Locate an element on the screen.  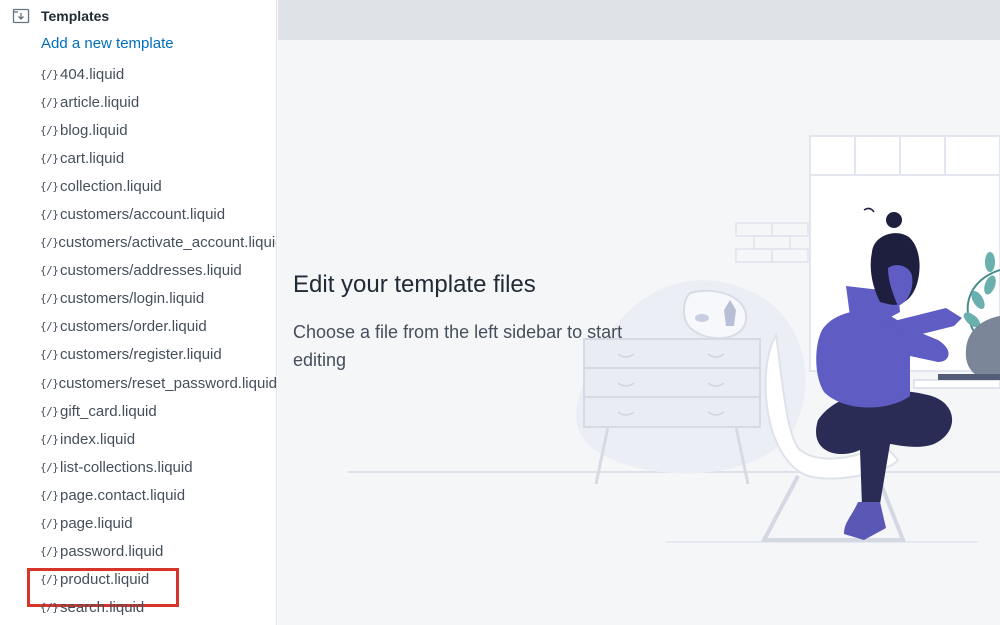
file-name: index.liquid is located at coordinates (98, 439).